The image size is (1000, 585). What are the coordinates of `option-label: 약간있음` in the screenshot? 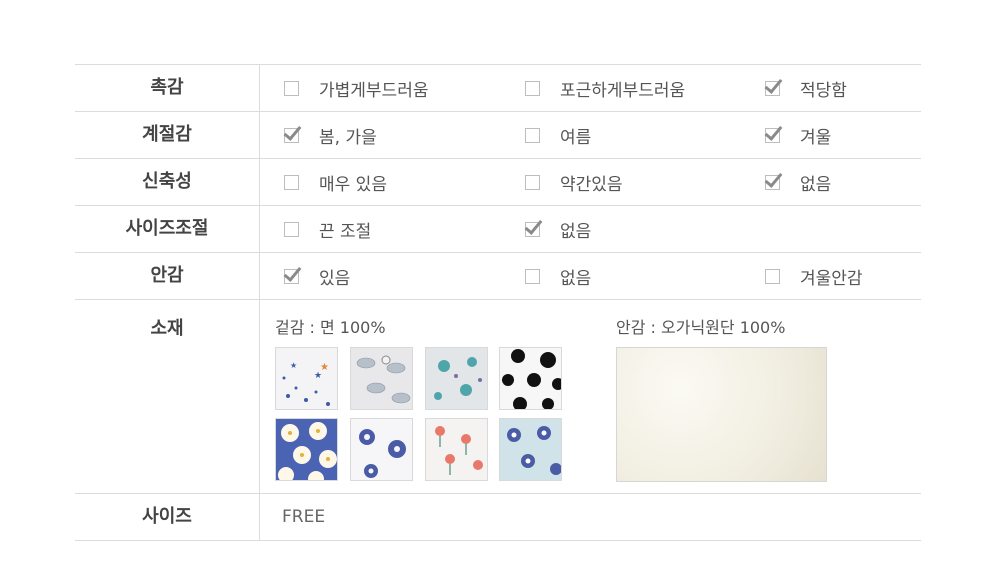 It's located at (591, 184).